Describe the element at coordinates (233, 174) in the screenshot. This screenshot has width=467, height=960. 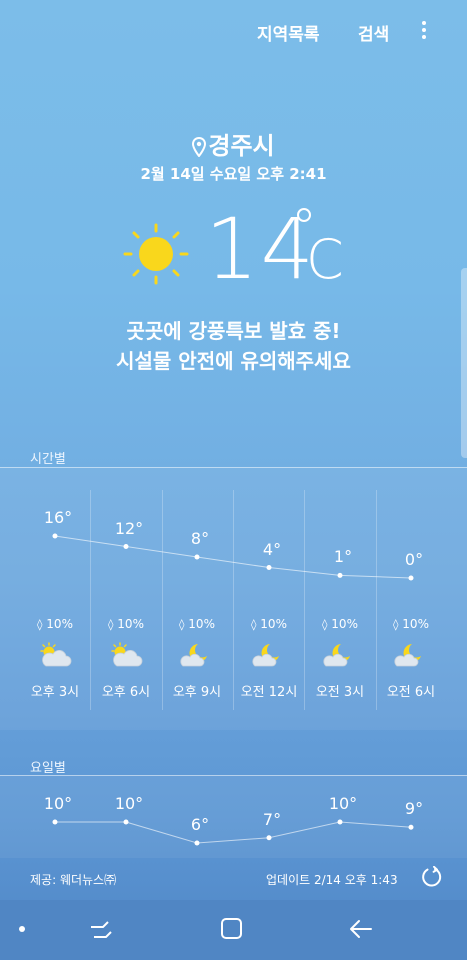
I see `current-datetime: 2월 14일 수요일 오후 2:41` at that location.